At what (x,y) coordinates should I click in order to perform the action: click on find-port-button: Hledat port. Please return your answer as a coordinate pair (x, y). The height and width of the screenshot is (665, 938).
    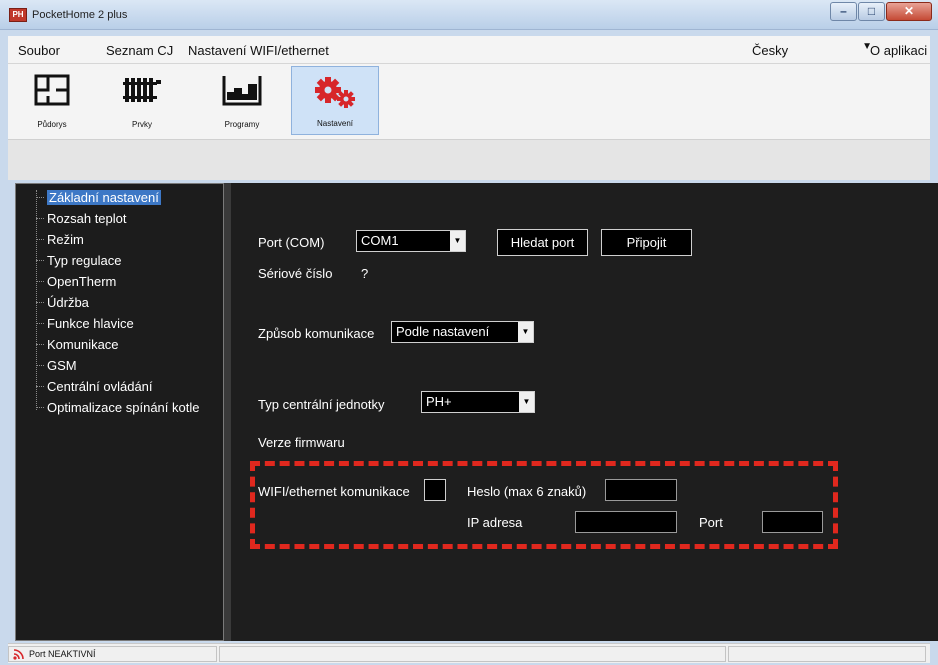
    Looking at the image, I should click on (542, 242).